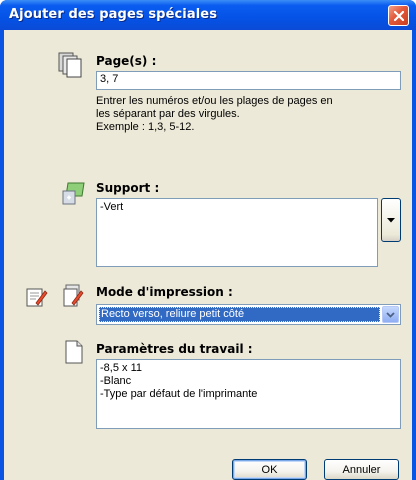 The height and width of the screenshot is (480, 416). I want to click on pages-icon, so click(70, 65).